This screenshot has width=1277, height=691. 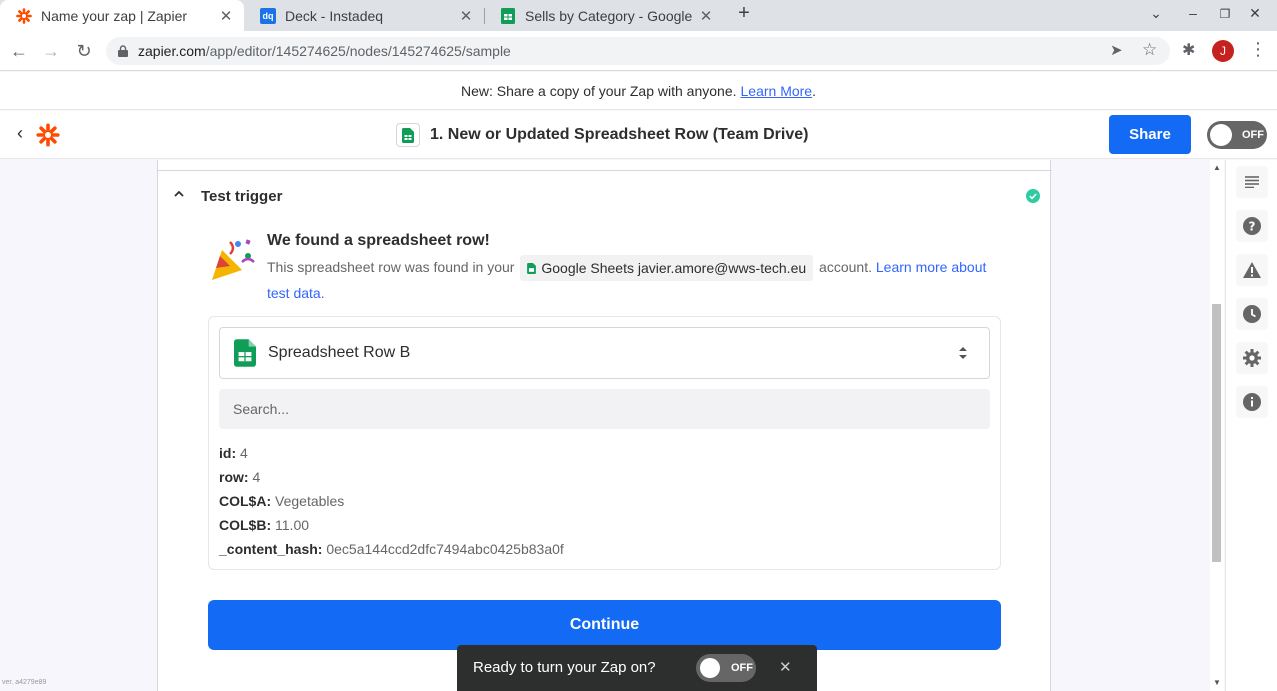 What do you see at coordinates (19, 51) in the screenshot?
I see `back-icon: ←` at bounding box center [19, 51].